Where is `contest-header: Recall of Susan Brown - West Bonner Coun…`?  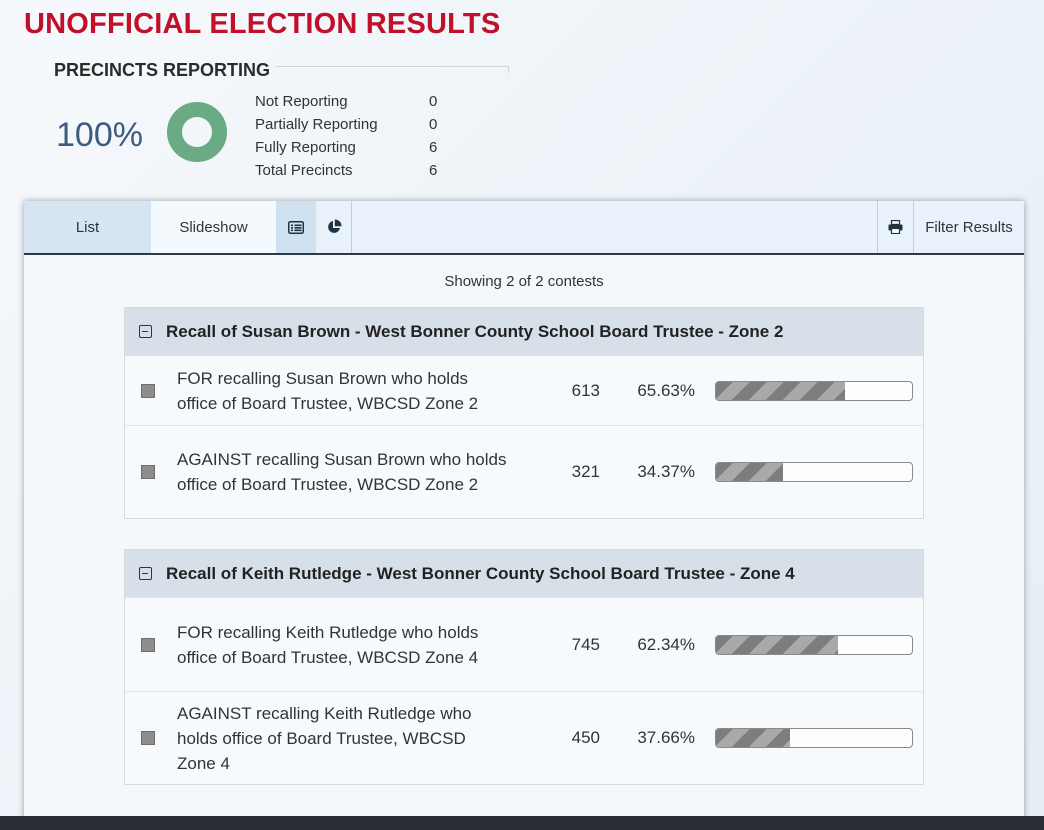 contest-header: Recall of Susan Brown - West Bonner Coun… is located at coordinates (524, 331).